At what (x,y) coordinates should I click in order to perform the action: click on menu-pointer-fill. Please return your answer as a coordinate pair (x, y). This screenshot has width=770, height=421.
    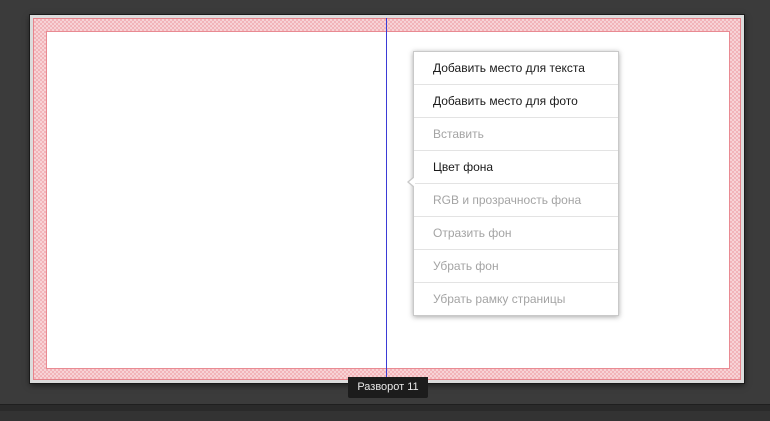
    Looking at the image, I should click on (412, 182).